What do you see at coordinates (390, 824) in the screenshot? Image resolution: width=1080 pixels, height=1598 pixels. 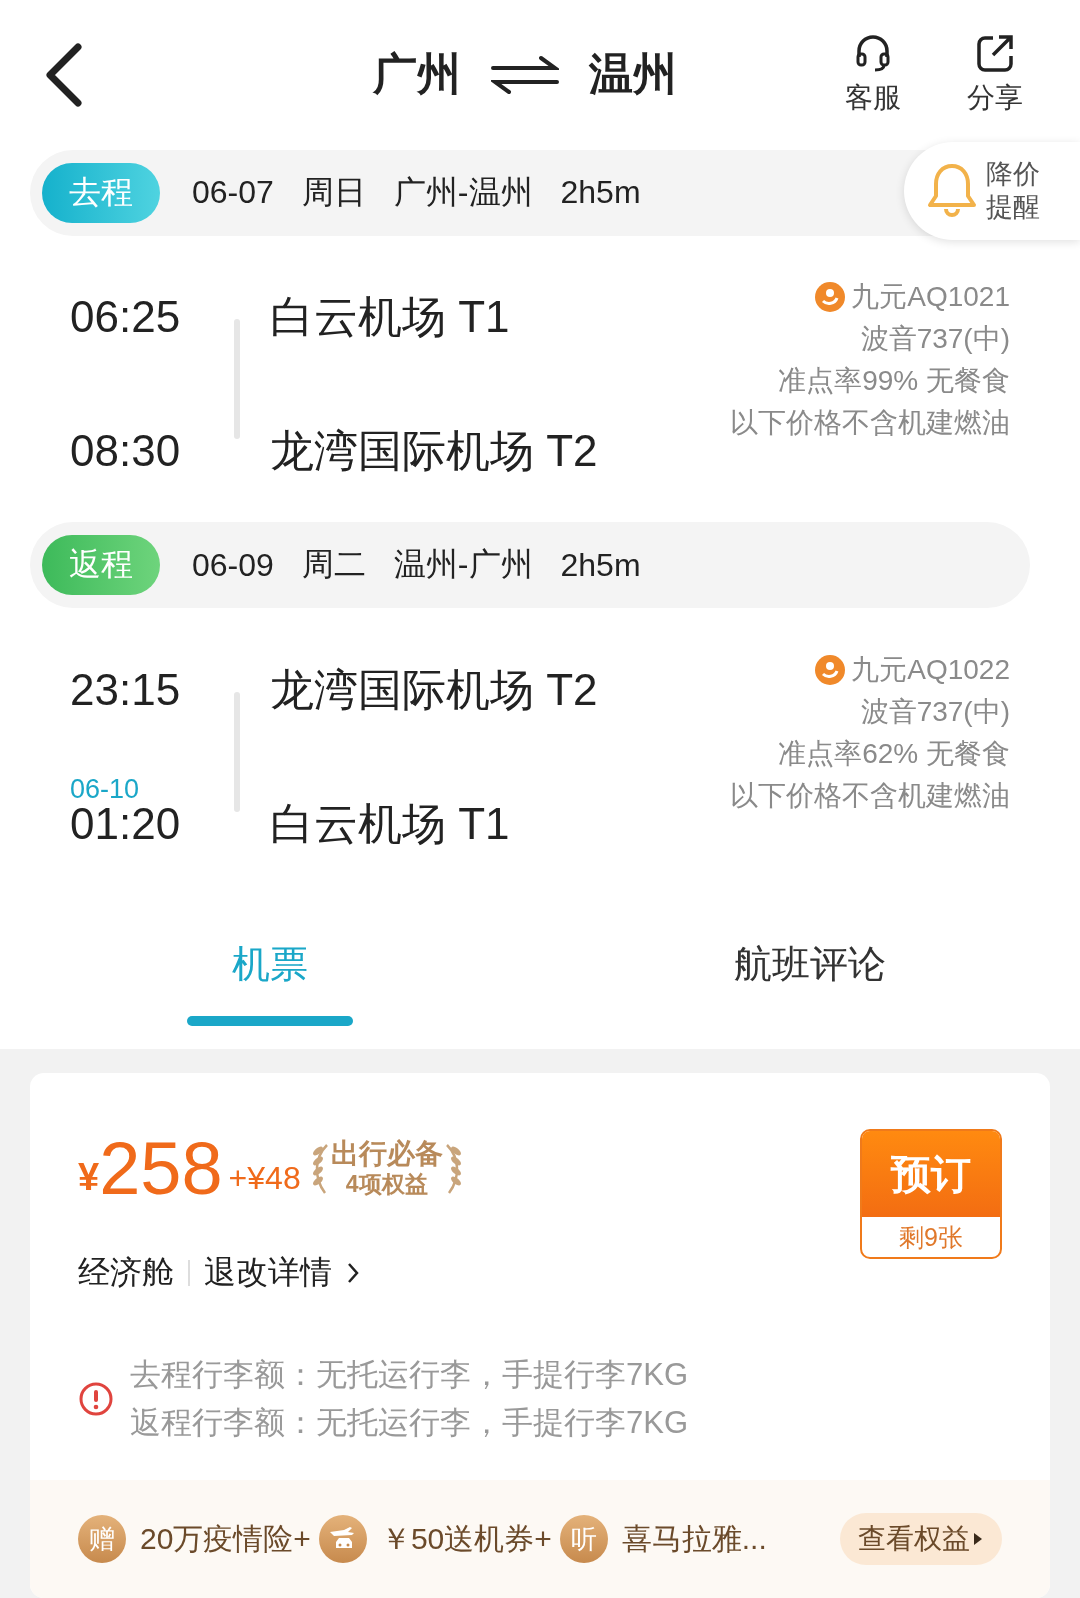 I see `arrival-airport: 白云机场 T1` at bounding box center [390, 824].